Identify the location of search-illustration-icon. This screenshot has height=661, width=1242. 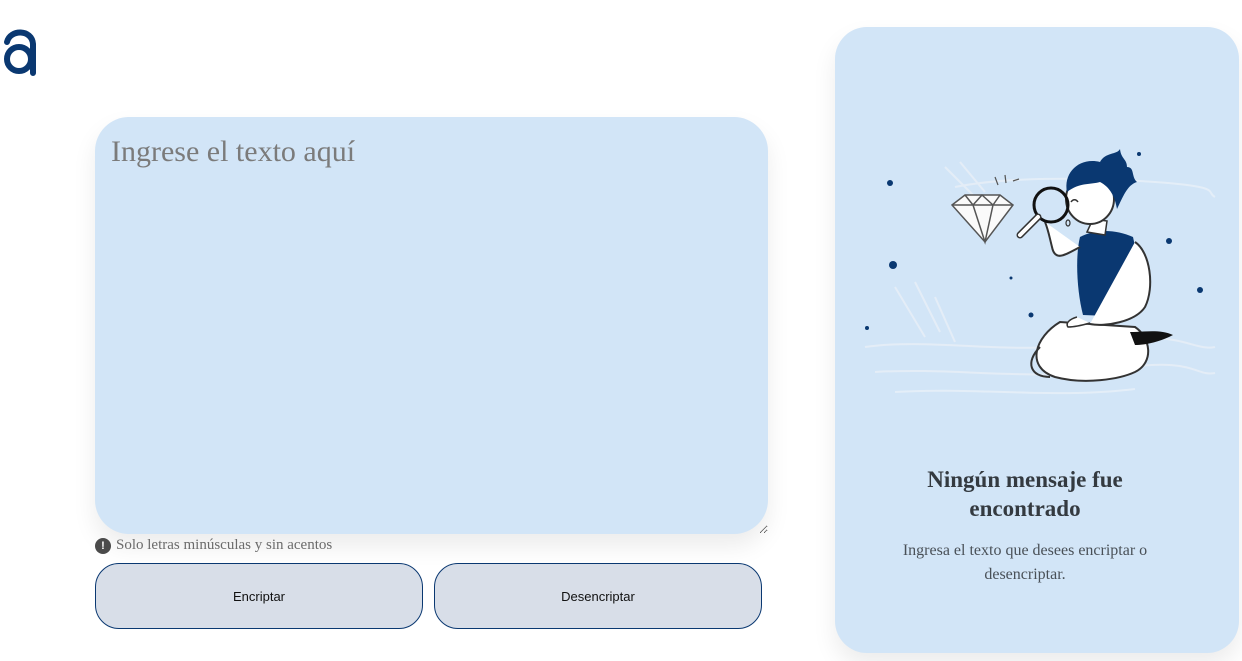
(1040, 272).